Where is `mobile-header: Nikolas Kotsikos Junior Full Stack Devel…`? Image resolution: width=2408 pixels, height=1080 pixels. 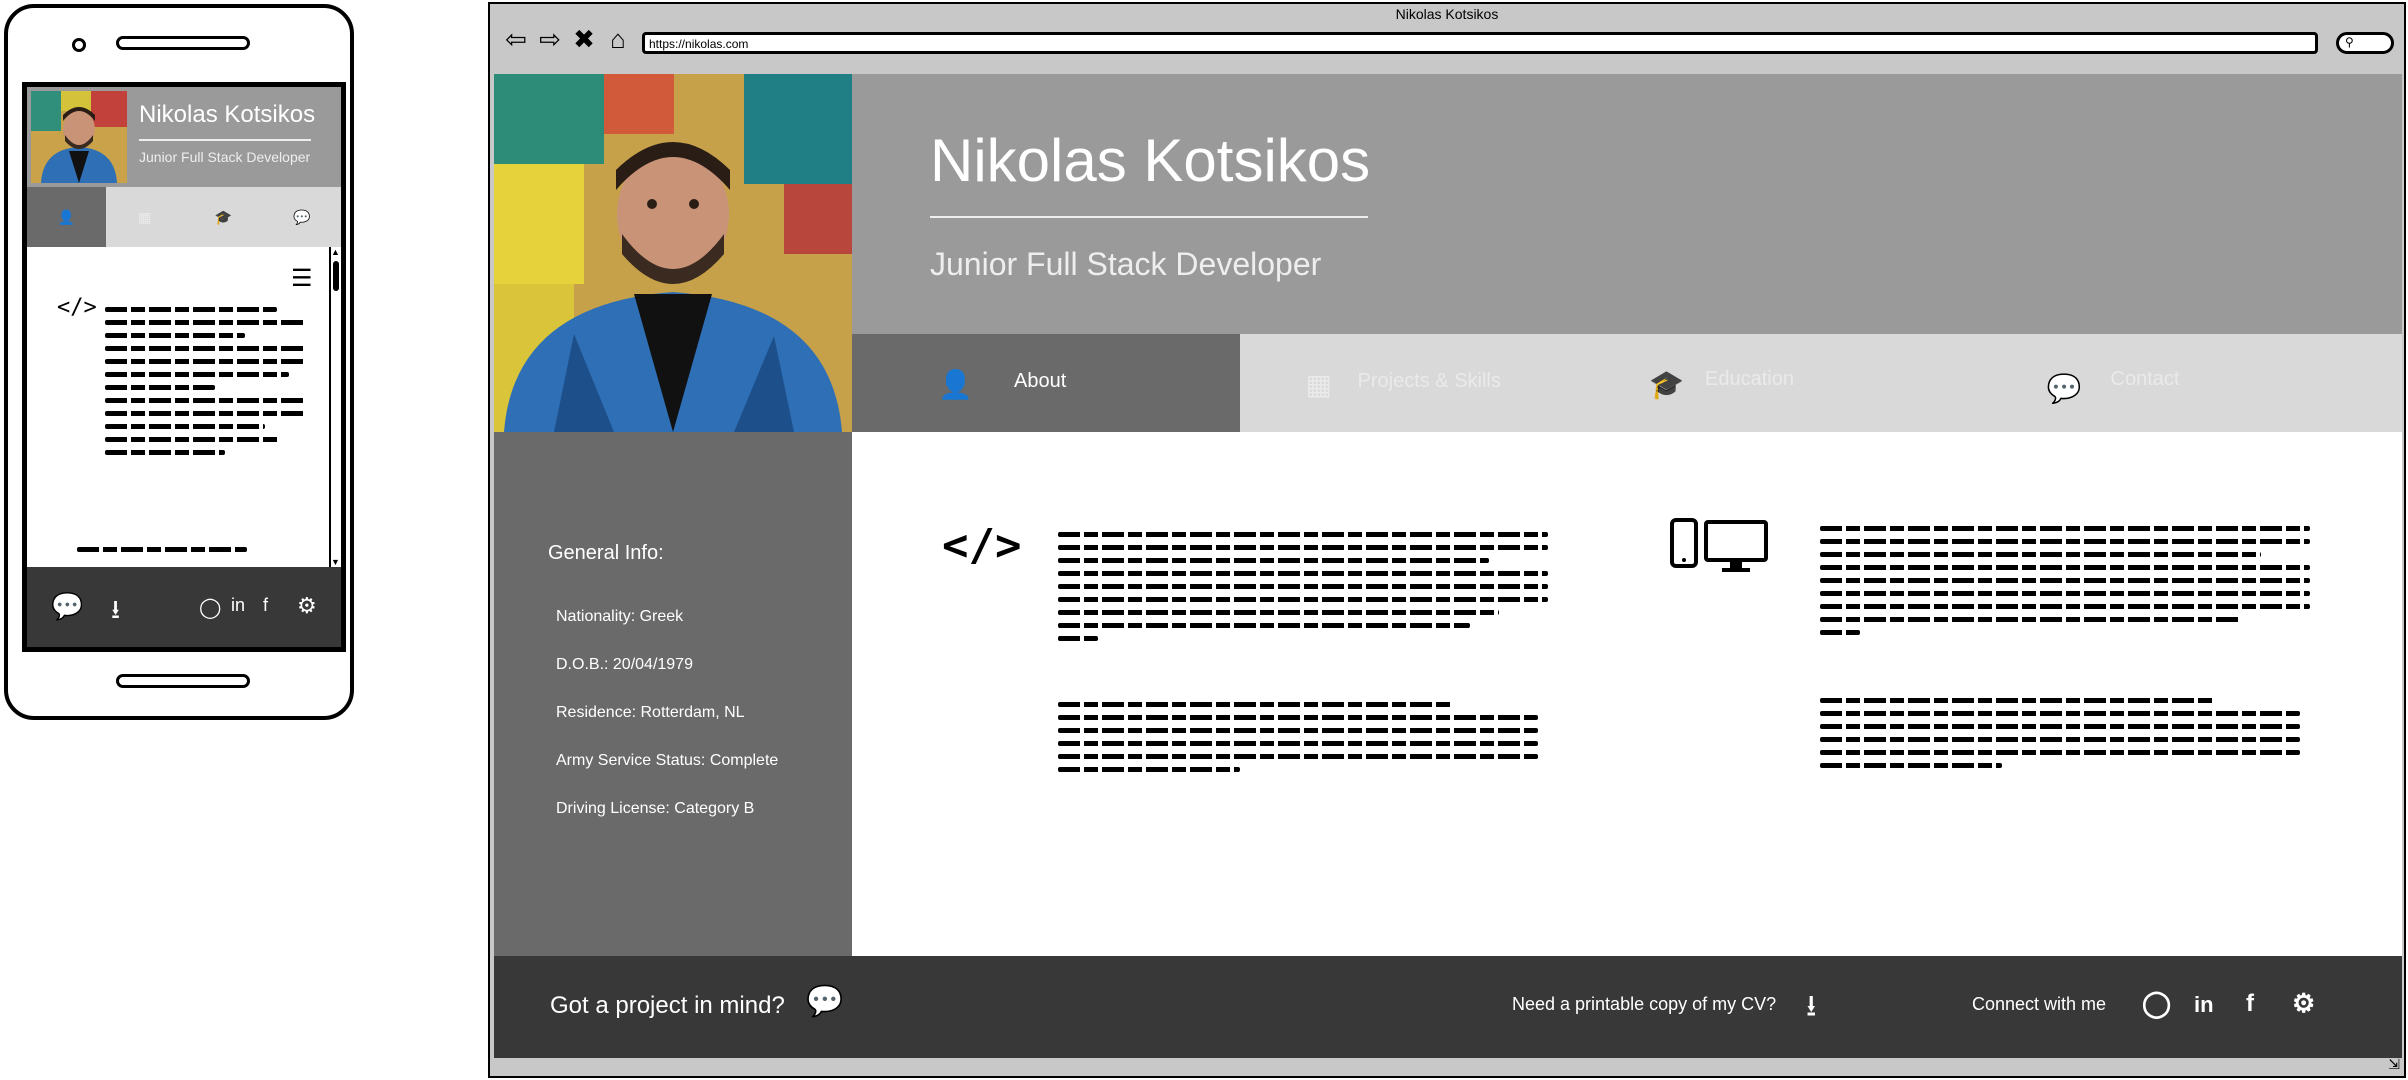
mobile-header: Nikolas Kotsikos Junior Full Stack Devel… is located at coordinates (184, 137).